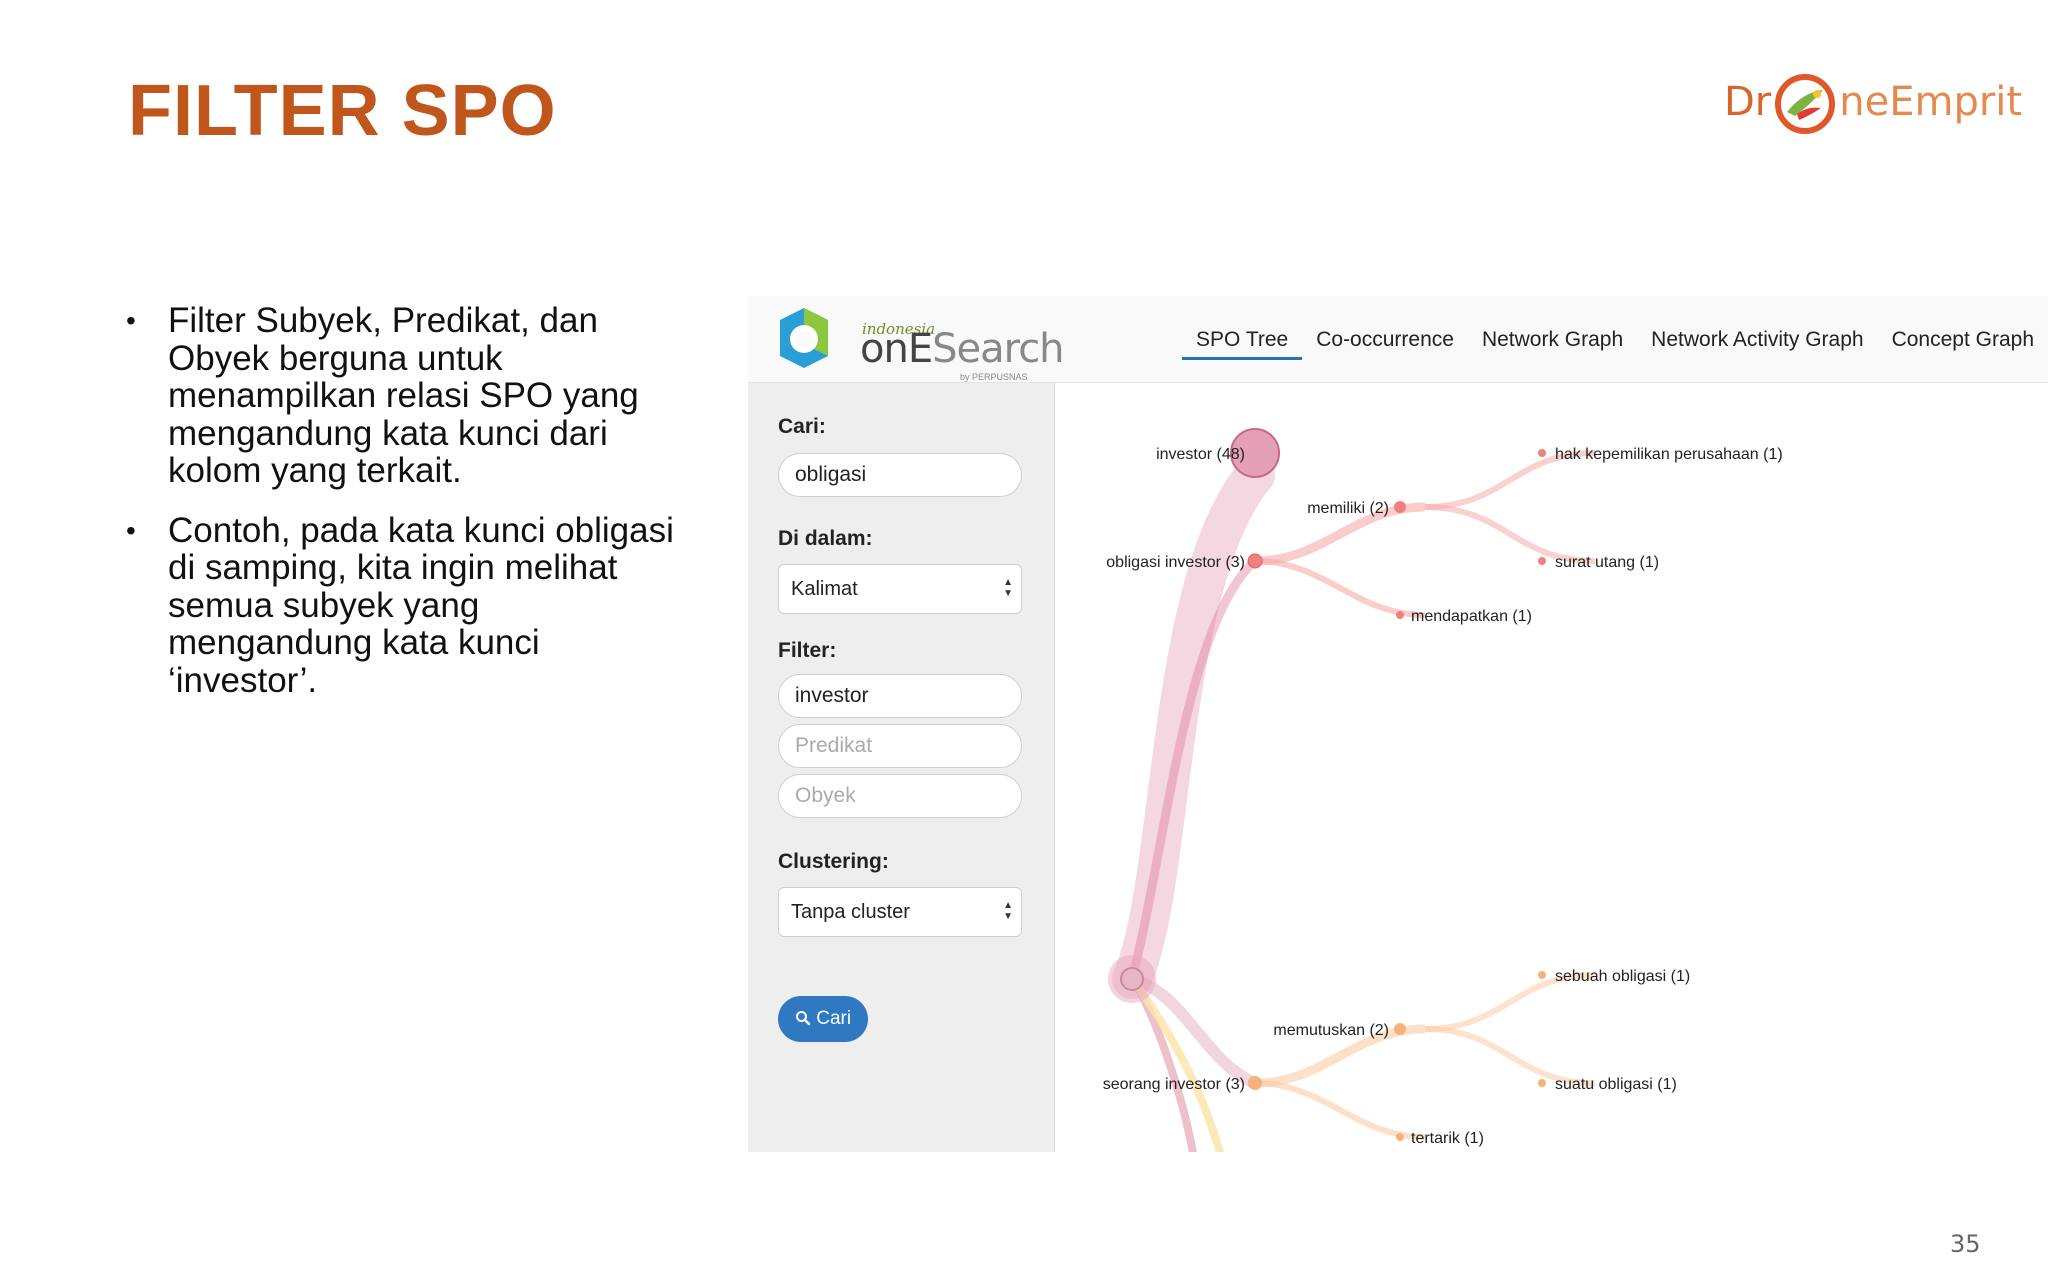 This screenshot has height=1280, width=2048. I want to click on bird-icon, so click(1805, 104).